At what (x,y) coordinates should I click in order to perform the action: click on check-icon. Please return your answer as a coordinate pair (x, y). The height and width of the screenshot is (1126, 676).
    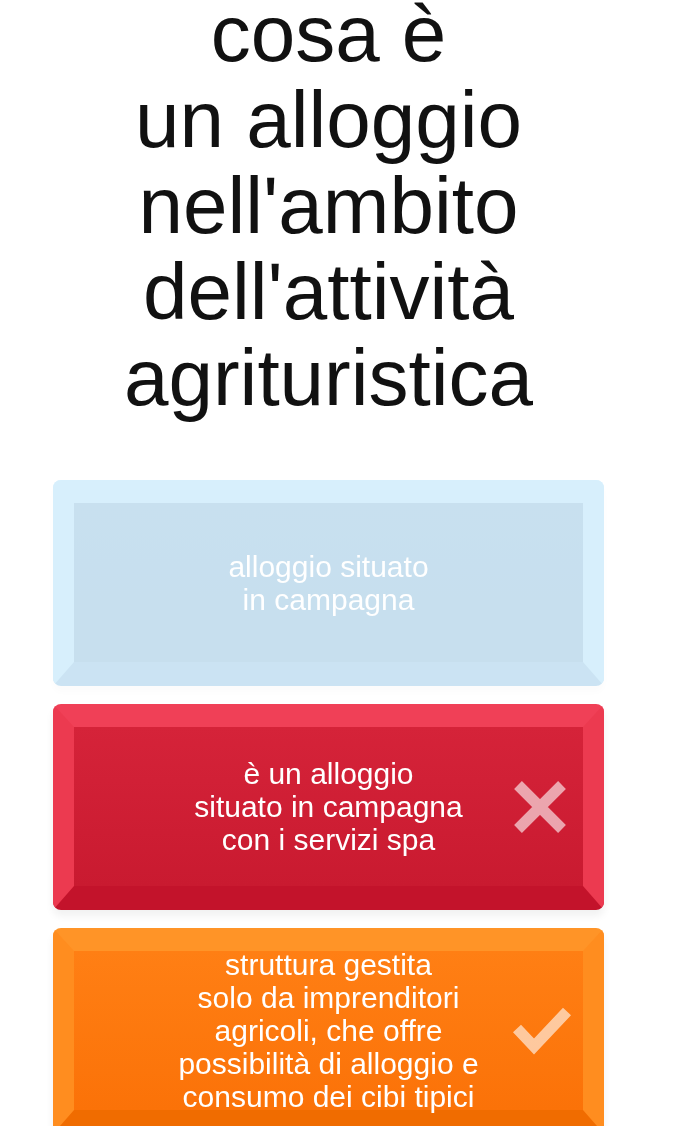
    Looking at the image, I should click on (542, 1030).